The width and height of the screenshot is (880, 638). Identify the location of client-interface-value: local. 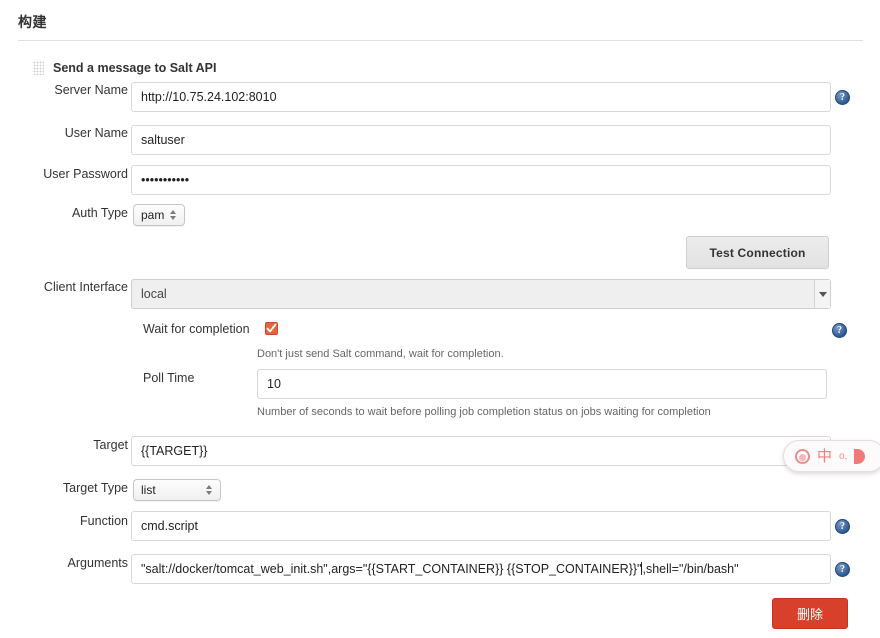
(154, 294).